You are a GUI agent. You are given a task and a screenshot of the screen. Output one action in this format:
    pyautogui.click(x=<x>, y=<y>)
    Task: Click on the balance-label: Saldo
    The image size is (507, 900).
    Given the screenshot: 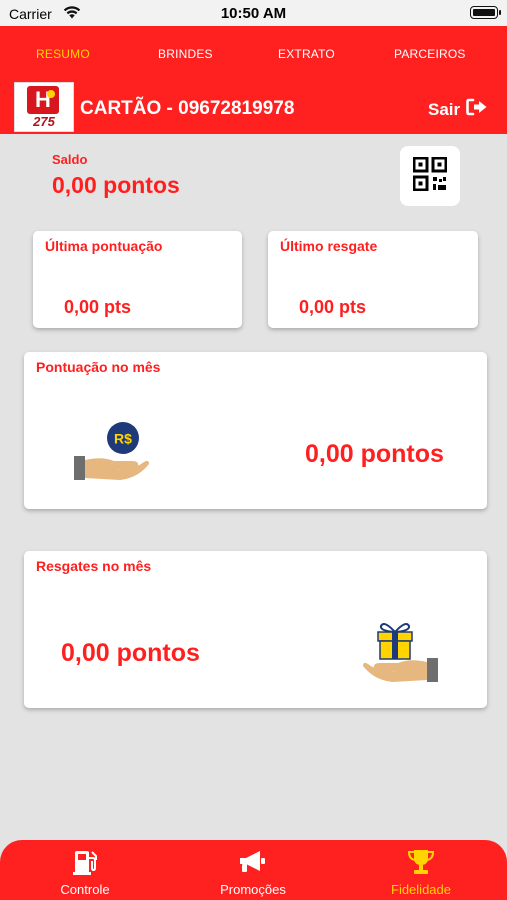 What is the action you would take?
    pyautogui.click(x=70, y=159)
    